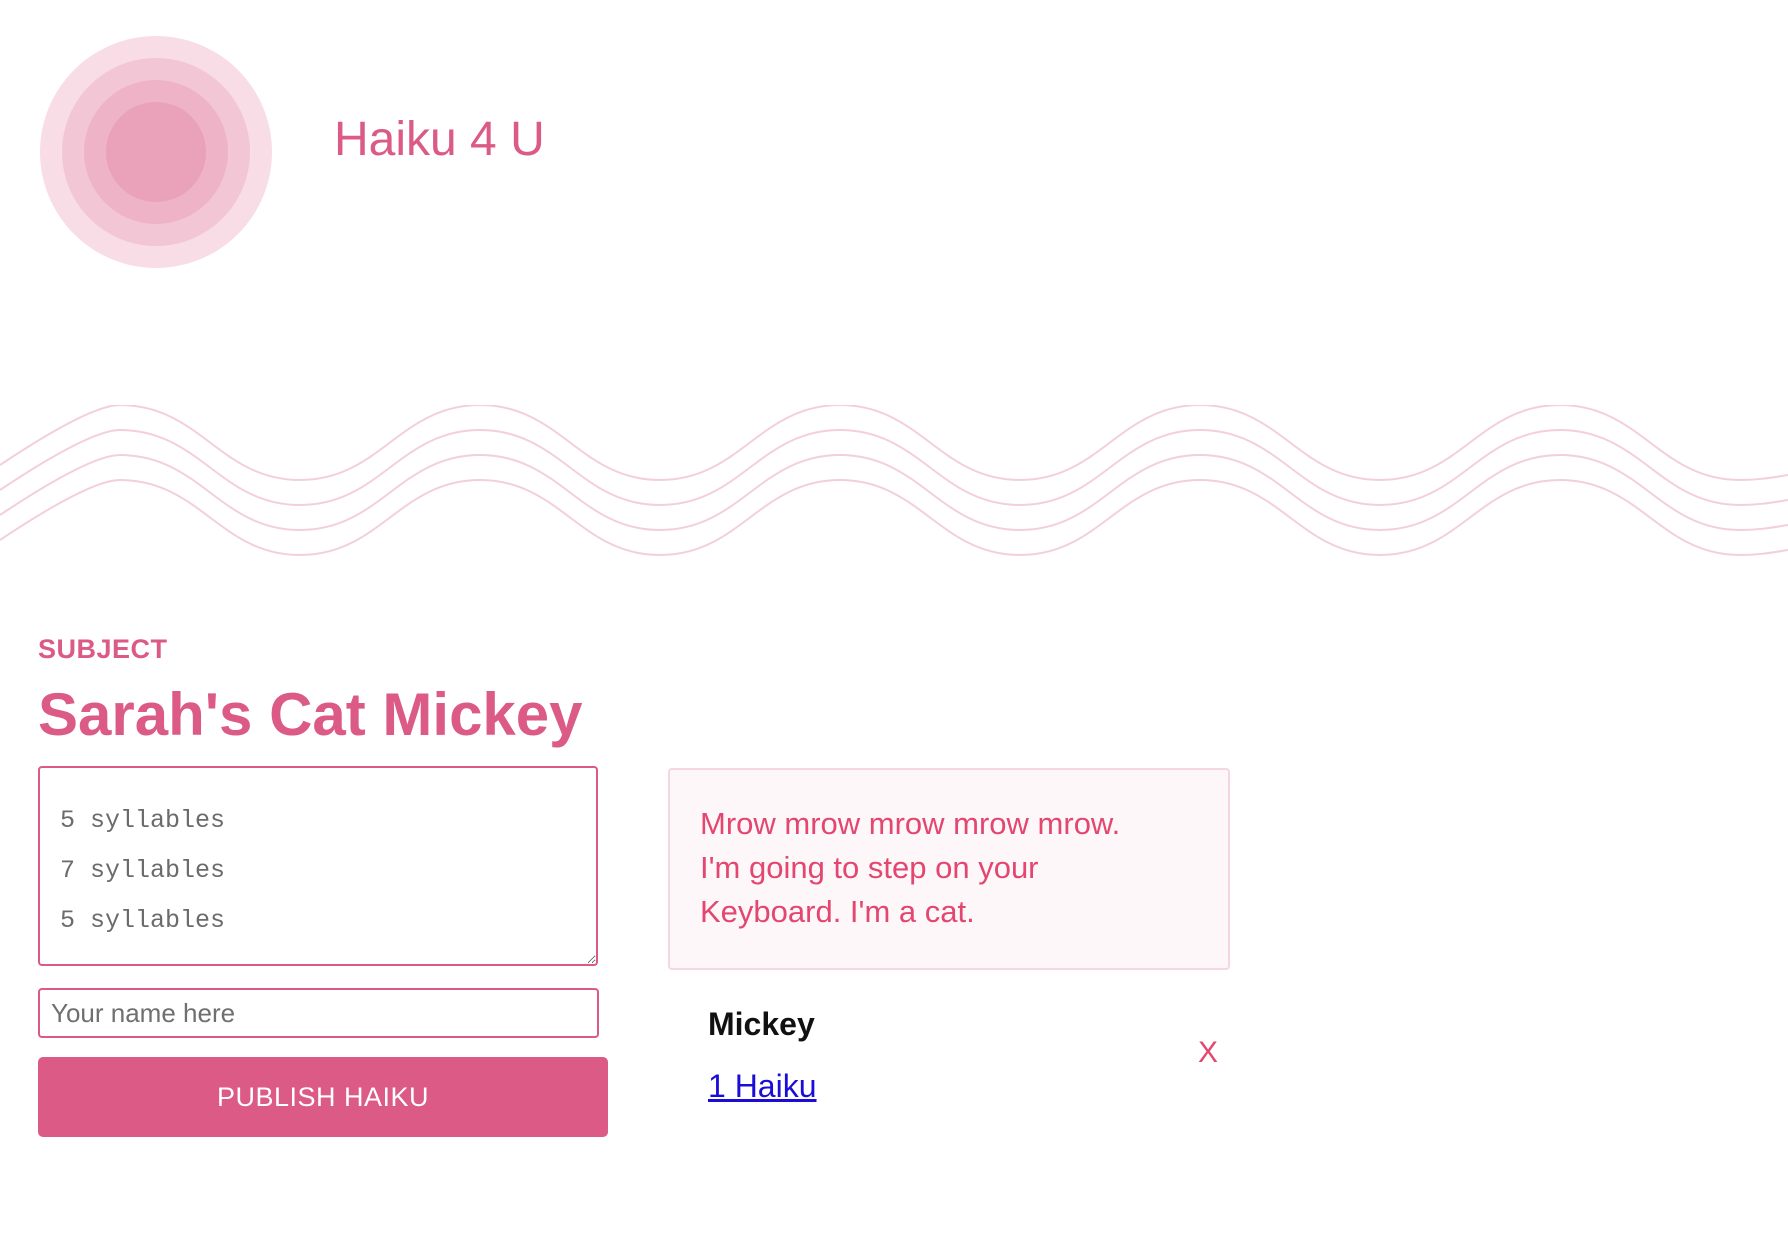  Describe the element at coordinates (310, 714) in the screenshot. I see `subject-title: Sarah's Cat Mickey` at that location.